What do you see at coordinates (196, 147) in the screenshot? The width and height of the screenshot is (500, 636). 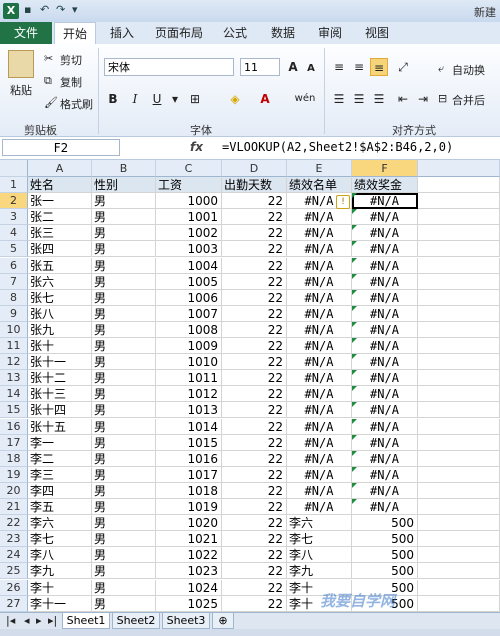 I see `insert-function-button: fx` at bounding box center [196, 147].